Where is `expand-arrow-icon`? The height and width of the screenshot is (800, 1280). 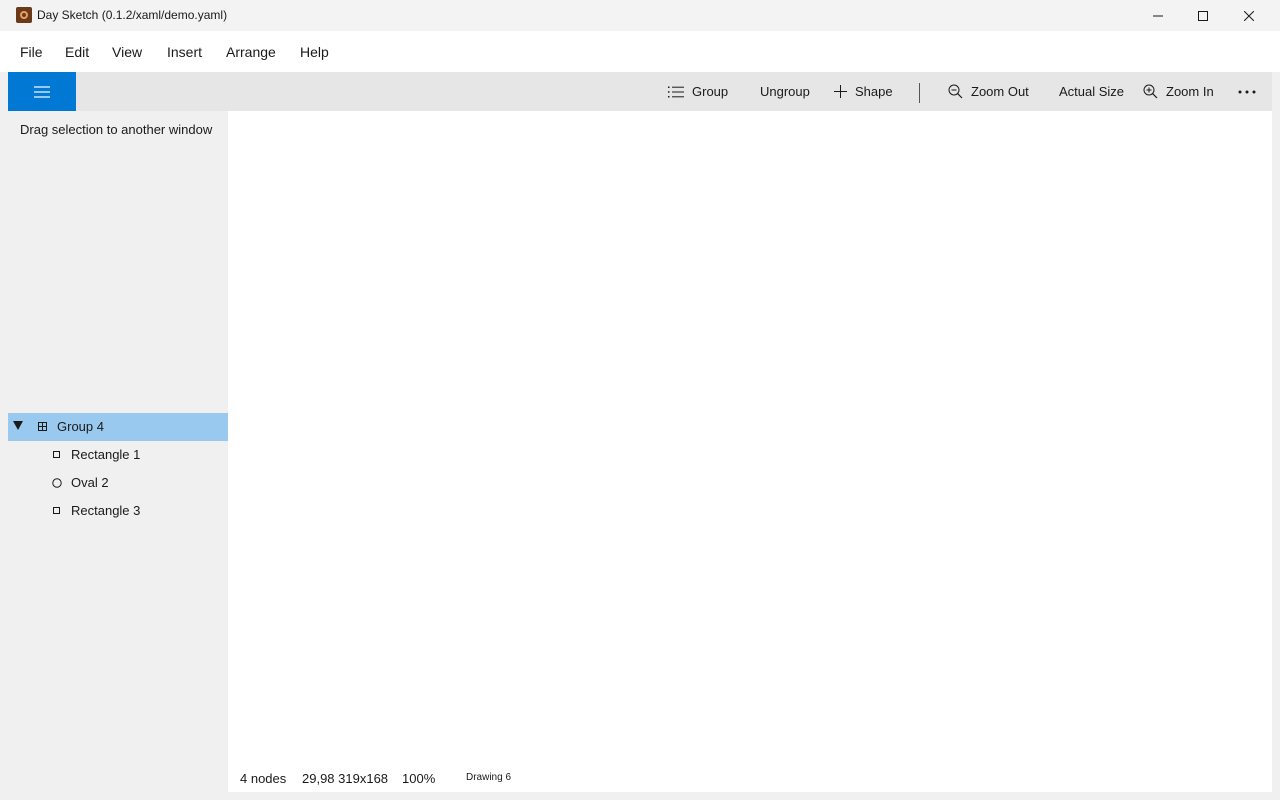
expand-arrow-icon is located at coordinates (18, 425).